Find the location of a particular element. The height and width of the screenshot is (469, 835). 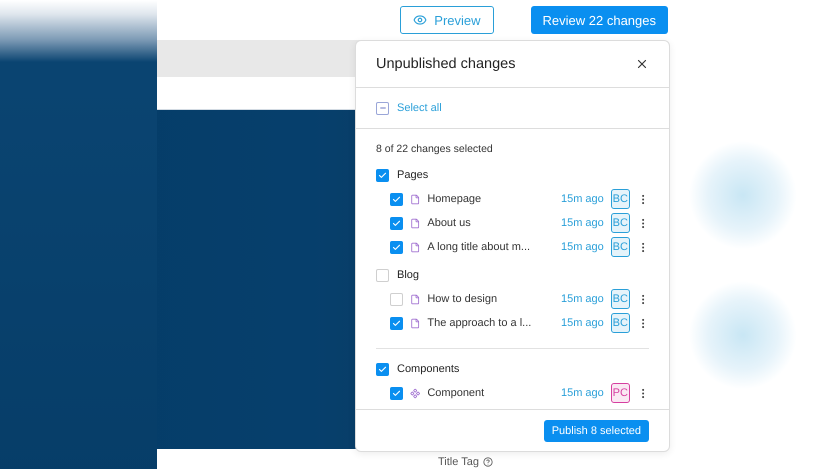

item-title: About us is located at coordinates (487, 223).